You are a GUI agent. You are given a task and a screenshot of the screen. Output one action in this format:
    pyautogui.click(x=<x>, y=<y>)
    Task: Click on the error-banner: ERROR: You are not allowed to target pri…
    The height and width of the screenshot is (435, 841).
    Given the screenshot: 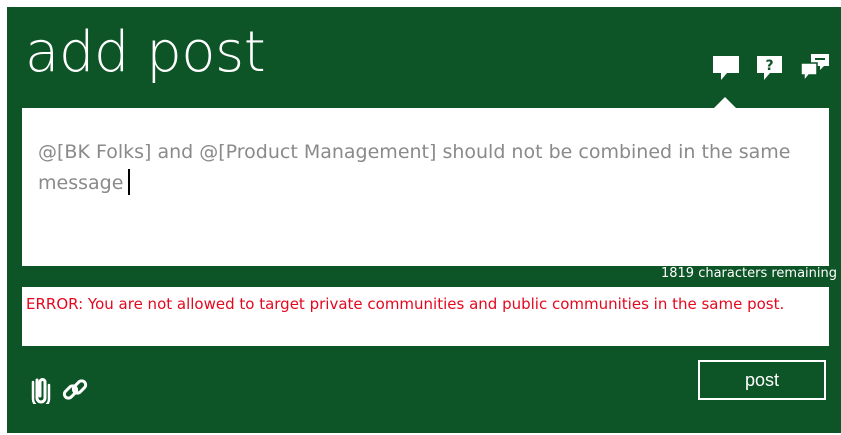 What is the action you would take?
    pyautogui.click(x=425, y=316)
    